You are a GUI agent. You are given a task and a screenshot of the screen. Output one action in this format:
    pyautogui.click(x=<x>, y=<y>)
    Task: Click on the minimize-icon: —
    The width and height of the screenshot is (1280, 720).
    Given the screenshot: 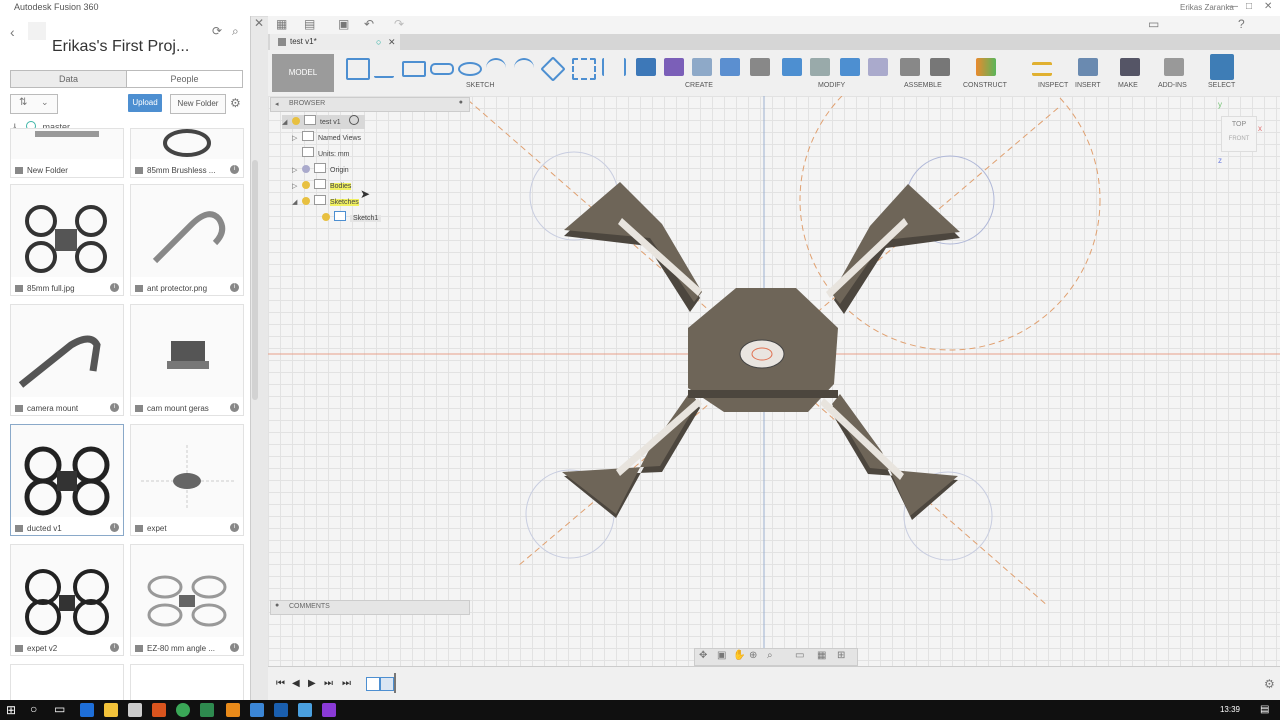 What is the action you would take?
    pyautogui.click(x=1233, y=6)
    